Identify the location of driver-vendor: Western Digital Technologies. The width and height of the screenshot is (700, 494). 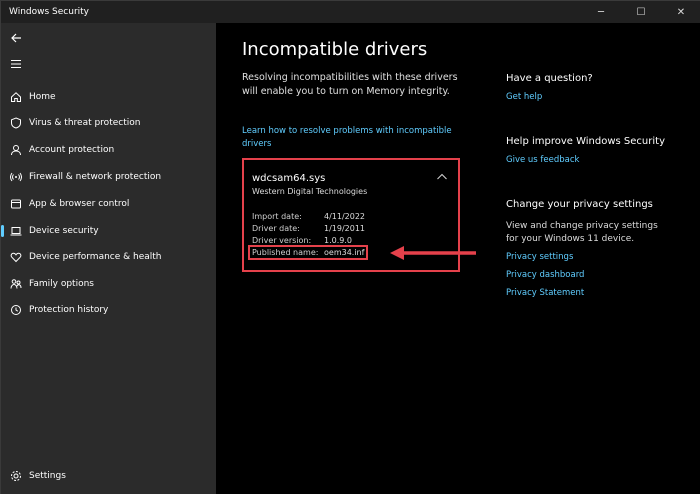
(310, 191).